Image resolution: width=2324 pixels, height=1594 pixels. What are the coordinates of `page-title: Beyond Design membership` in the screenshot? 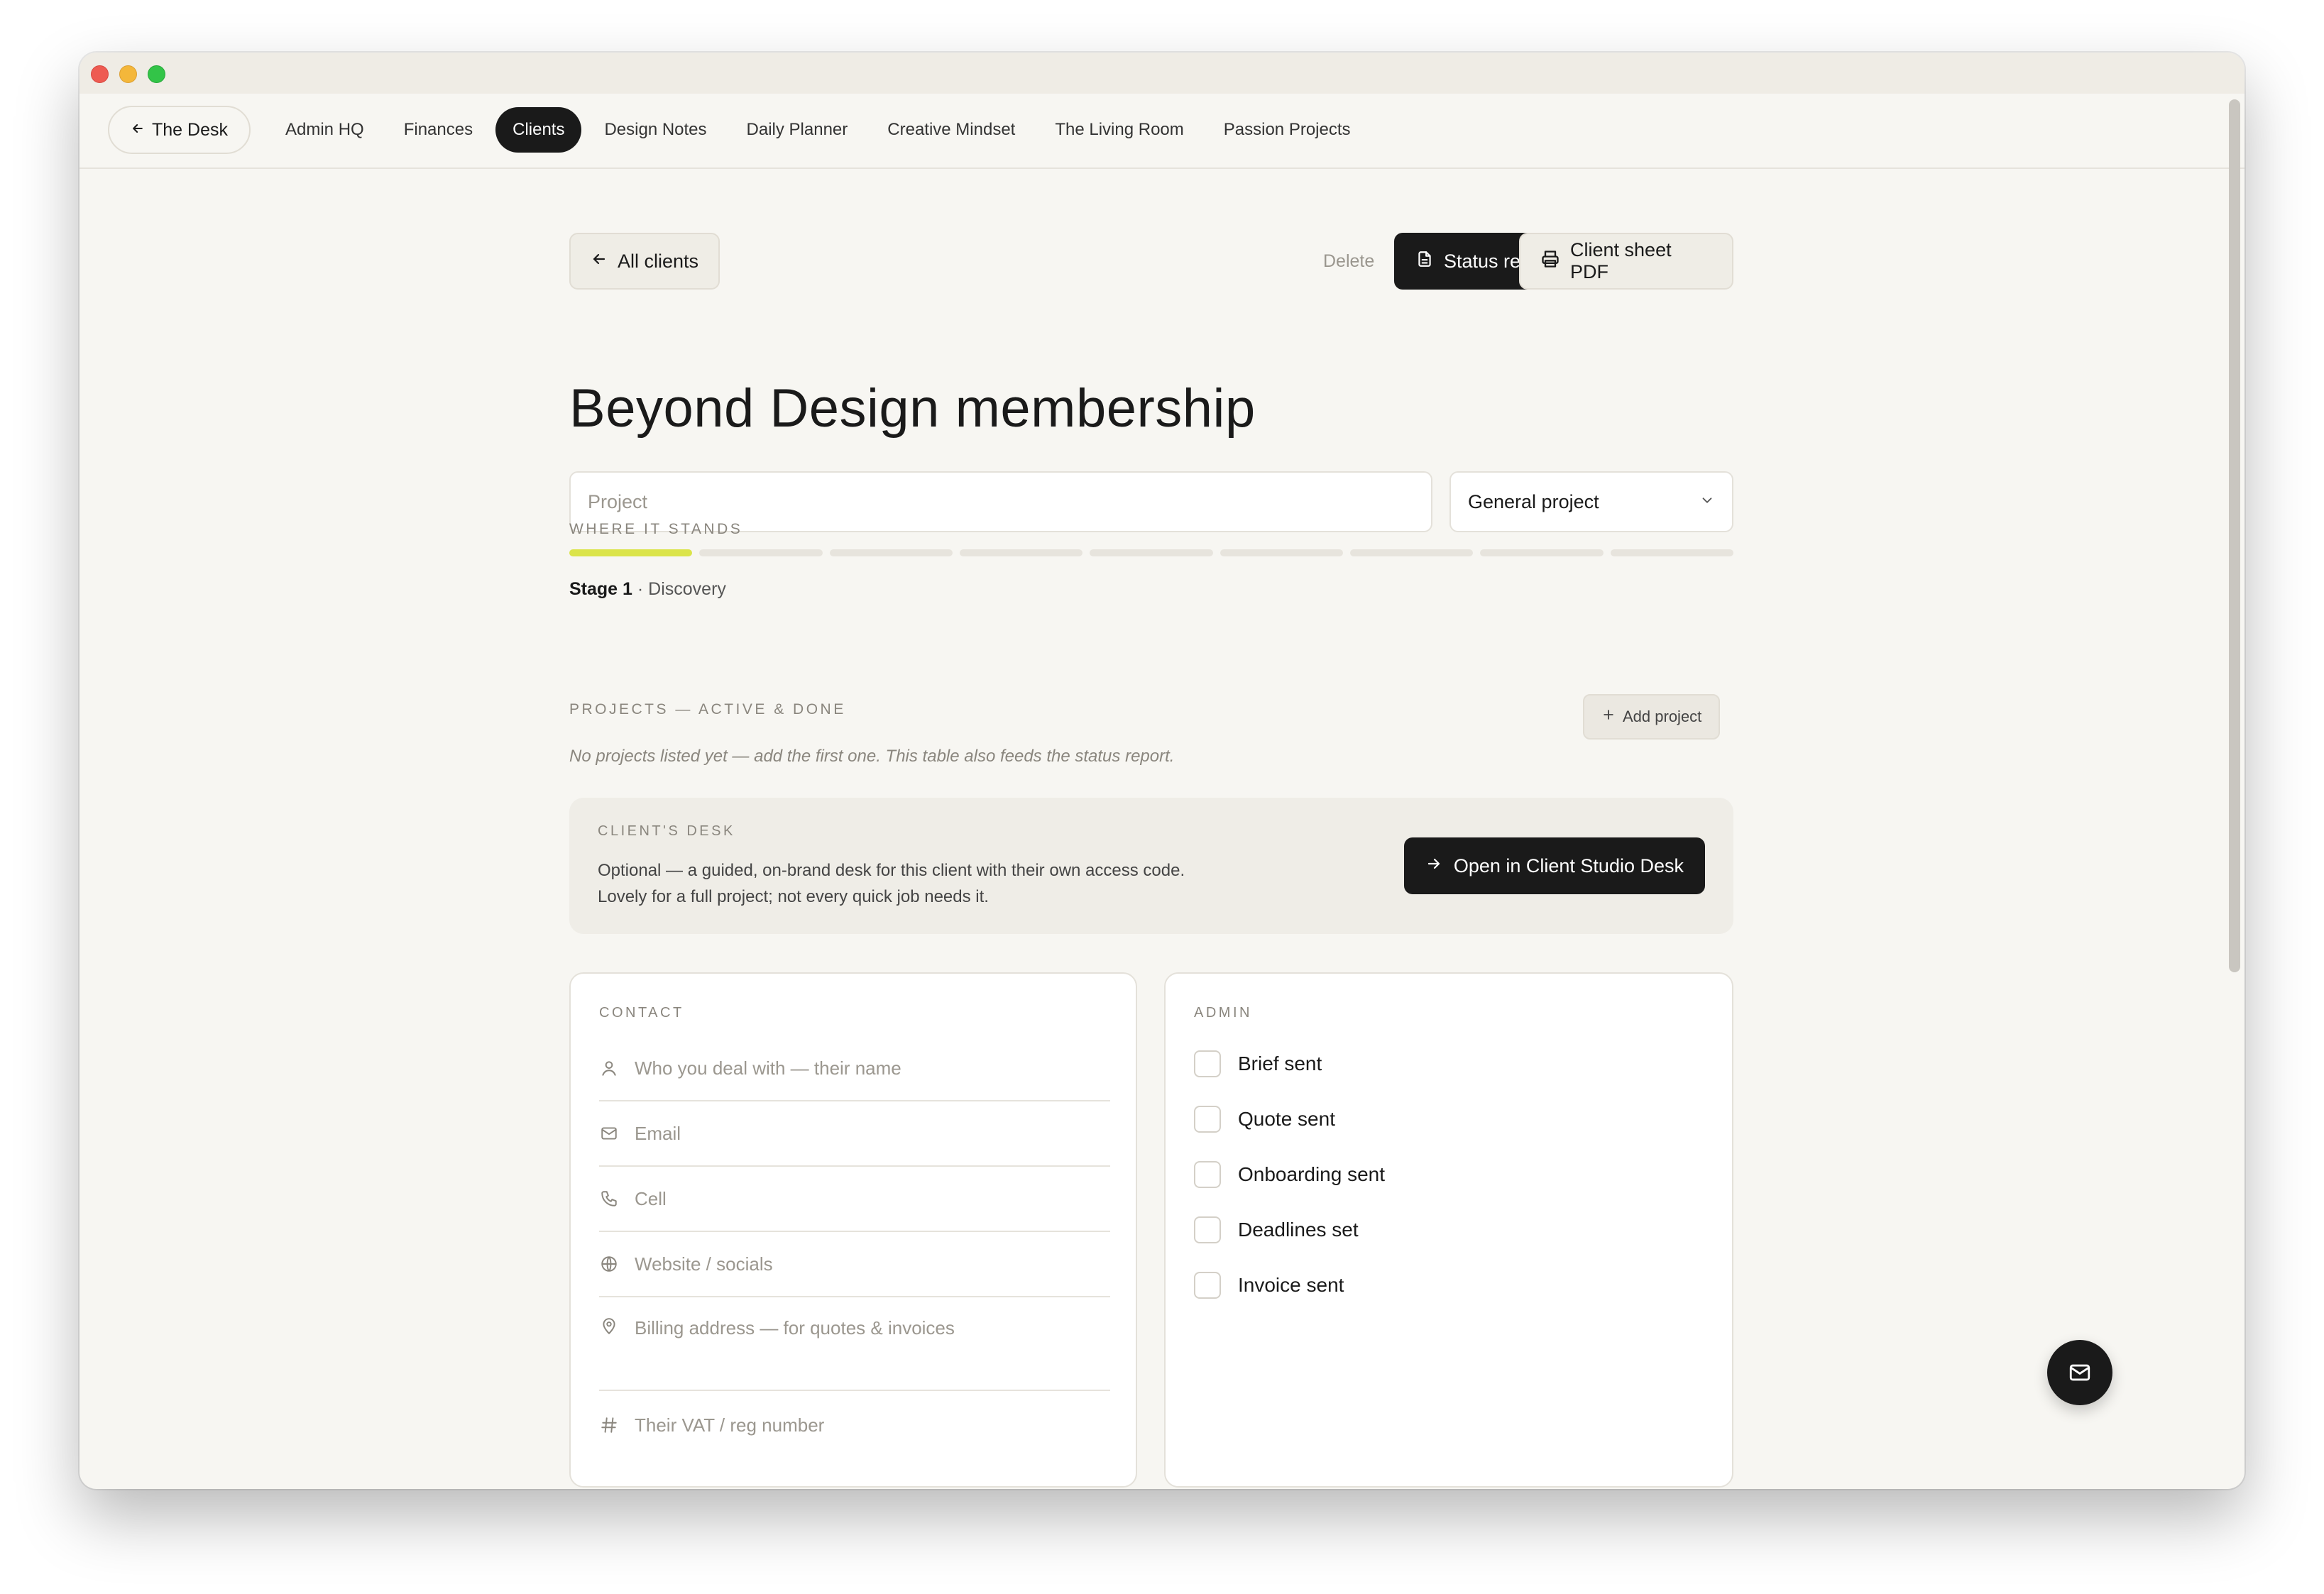 It's located at (913, 408).